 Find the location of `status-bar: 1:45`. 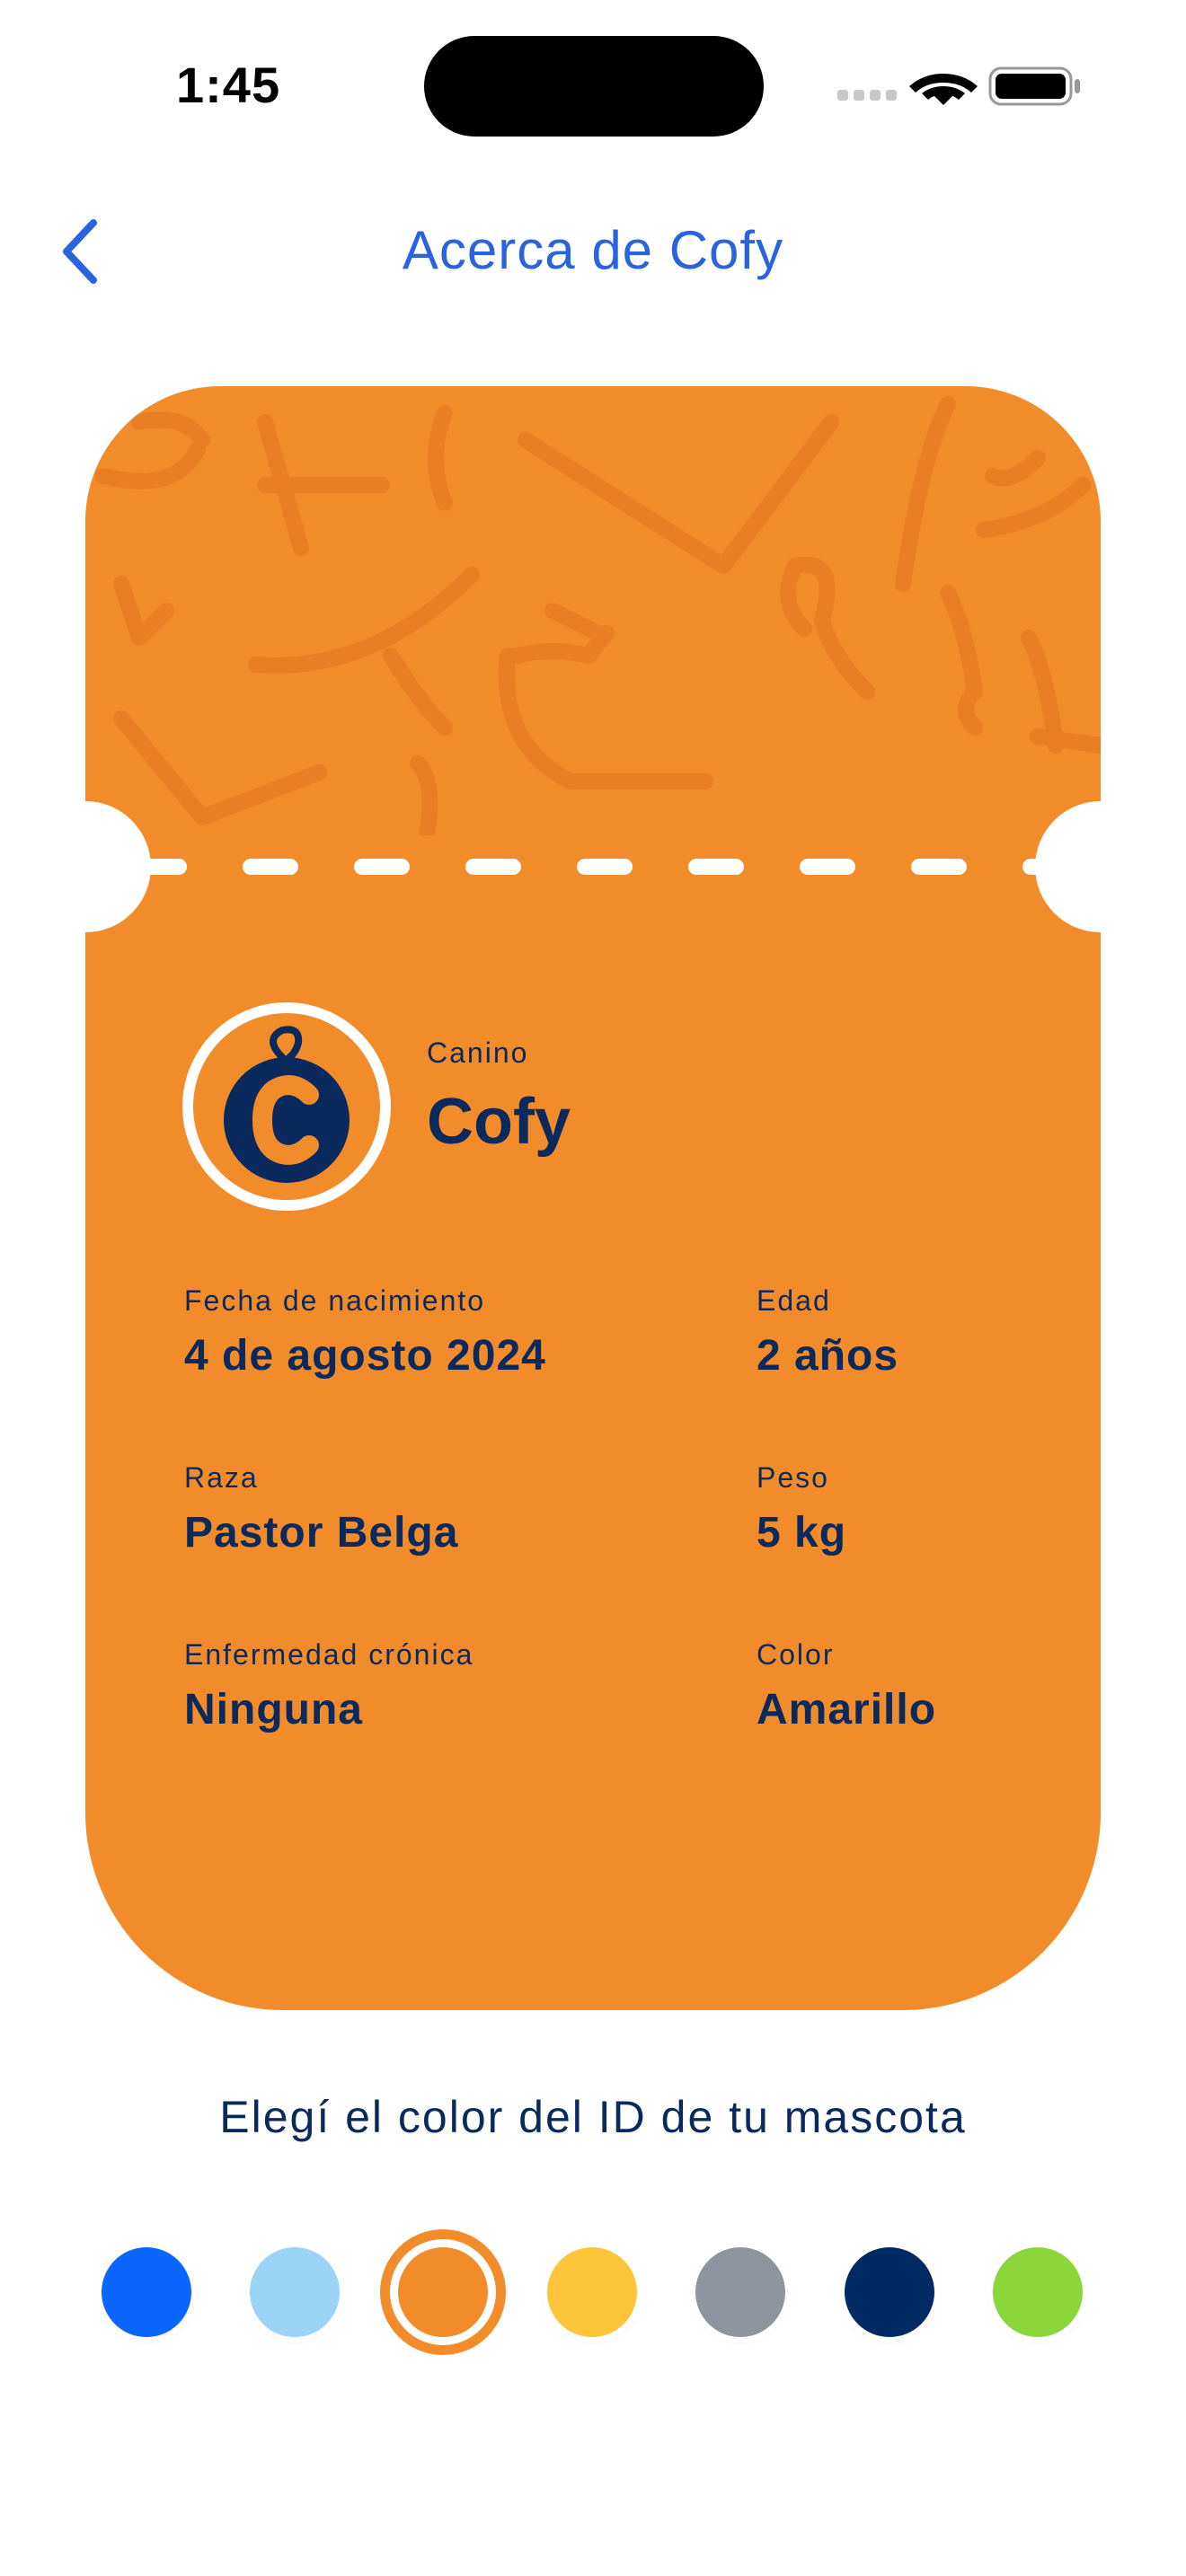

status-bar: 1:45 is located at coordinates (593, 85).